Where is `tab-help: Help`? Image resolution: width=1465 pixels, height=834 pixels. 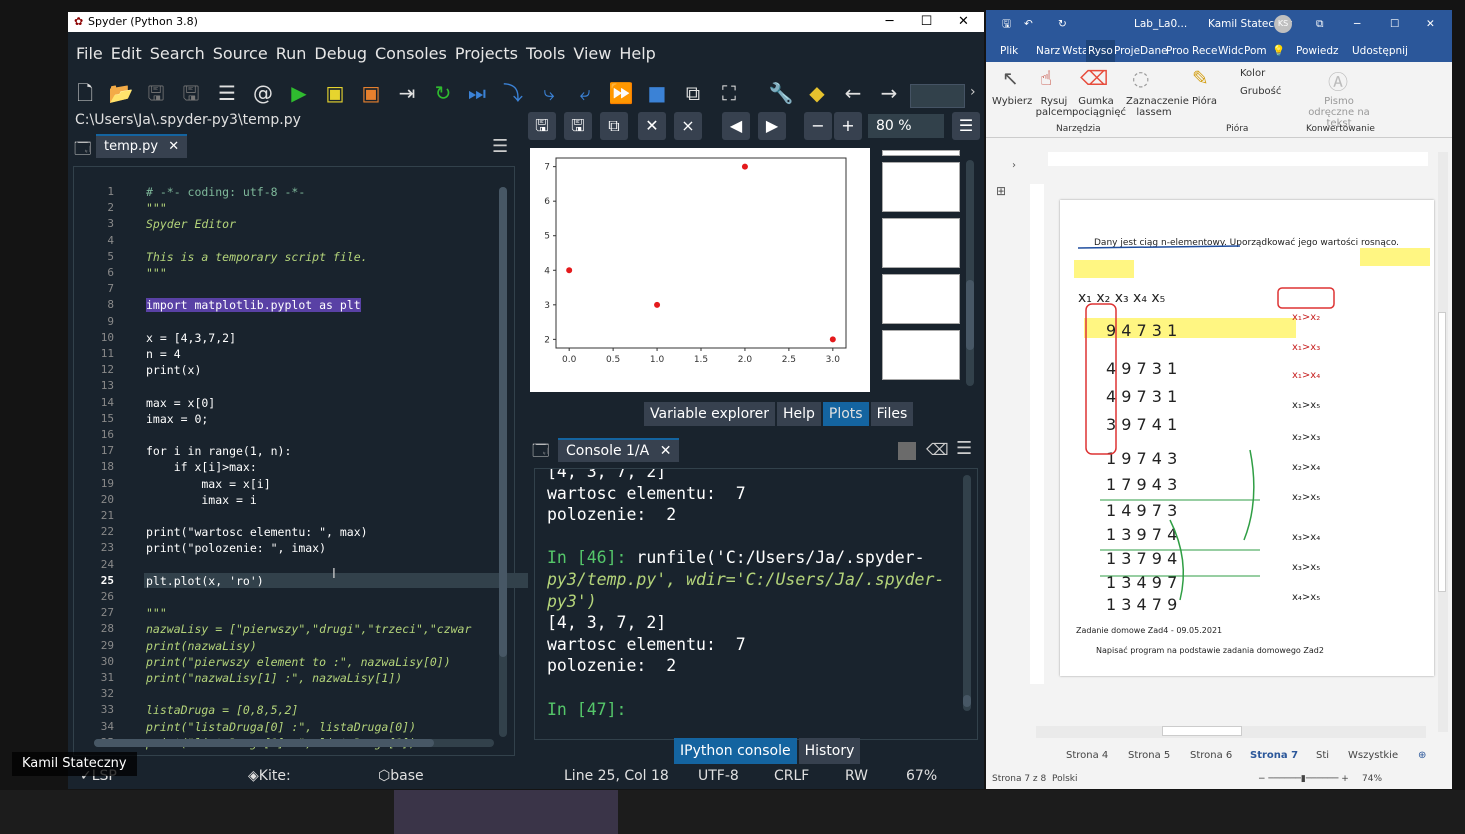 tab-help: Help is located at coordinates (798, 414).